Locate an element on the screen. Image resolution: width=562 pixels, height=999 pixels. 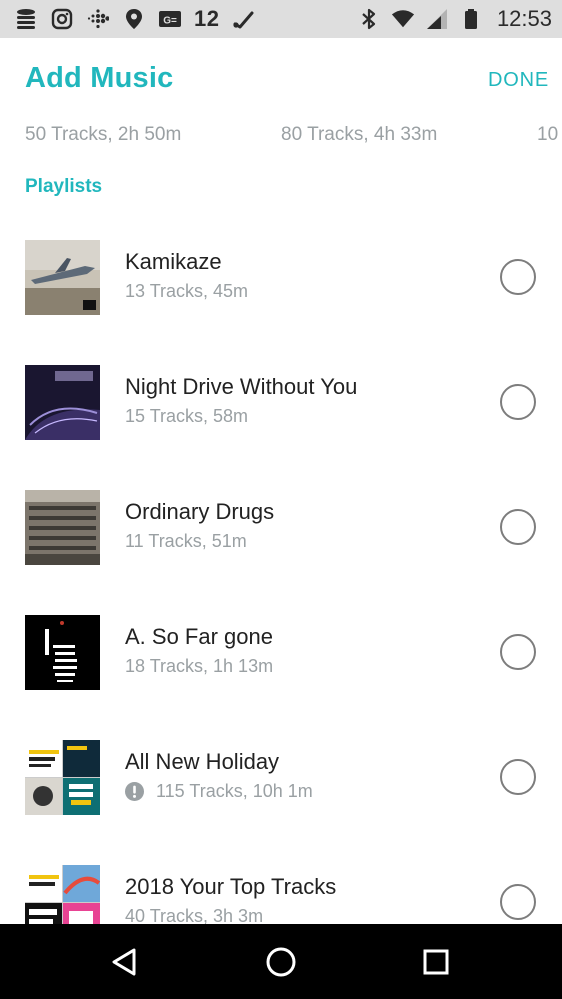
done-button: DONE is located at coordinates (518, 80).